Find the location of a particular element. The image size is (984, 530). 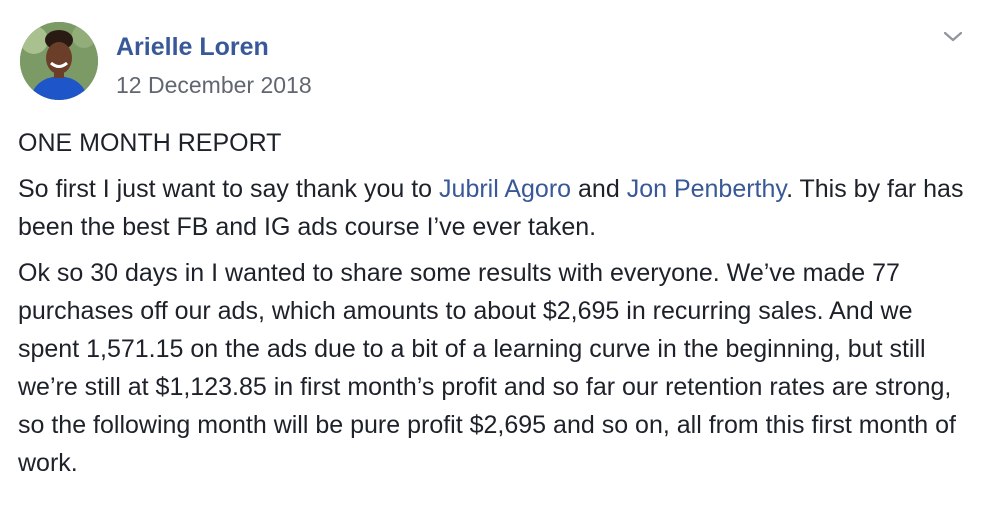

post-title: ONE MONTH REPORT is located at coordinates (150, 143).